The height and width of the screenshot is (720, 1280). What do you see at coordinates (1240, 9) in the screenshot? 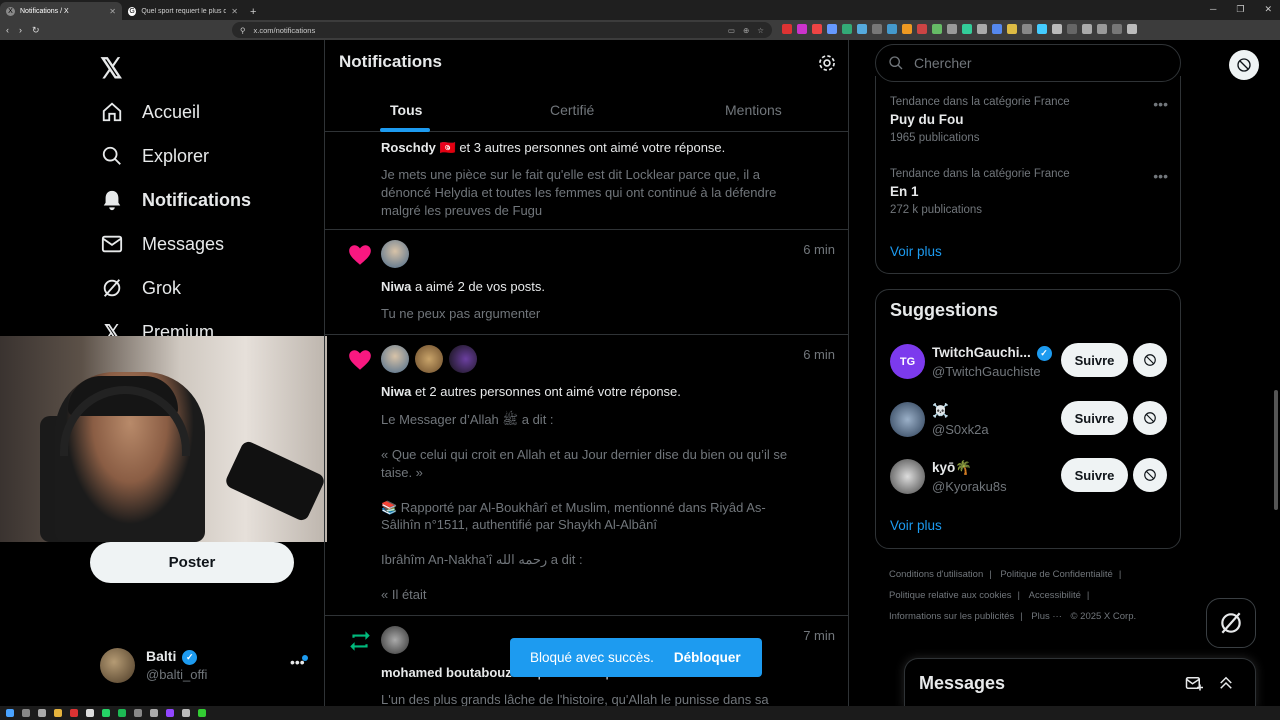
I see `maximize-icon: ❐` at bounding box center [1240, 9].